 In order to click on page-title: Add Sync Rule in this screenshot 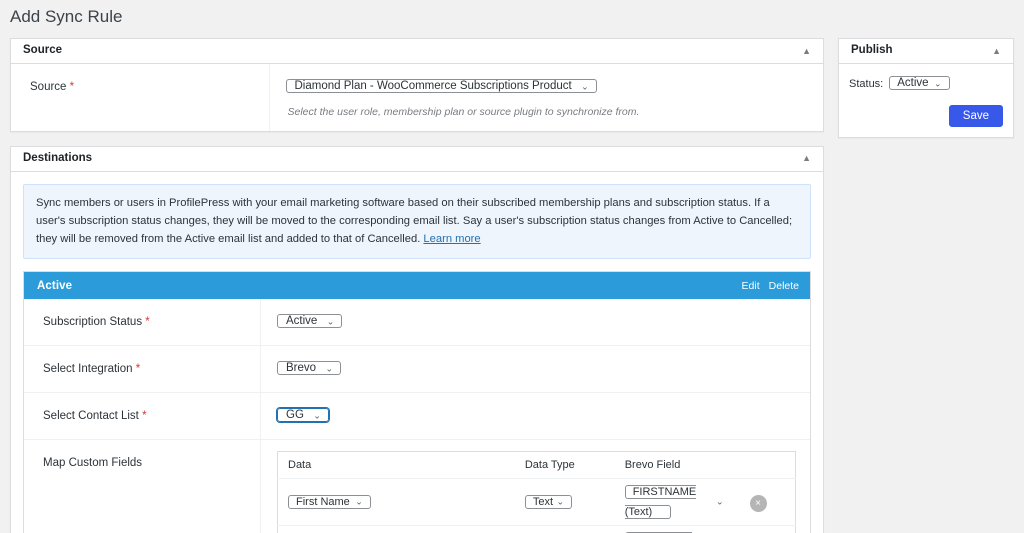, I will do `click(66, 16)`.